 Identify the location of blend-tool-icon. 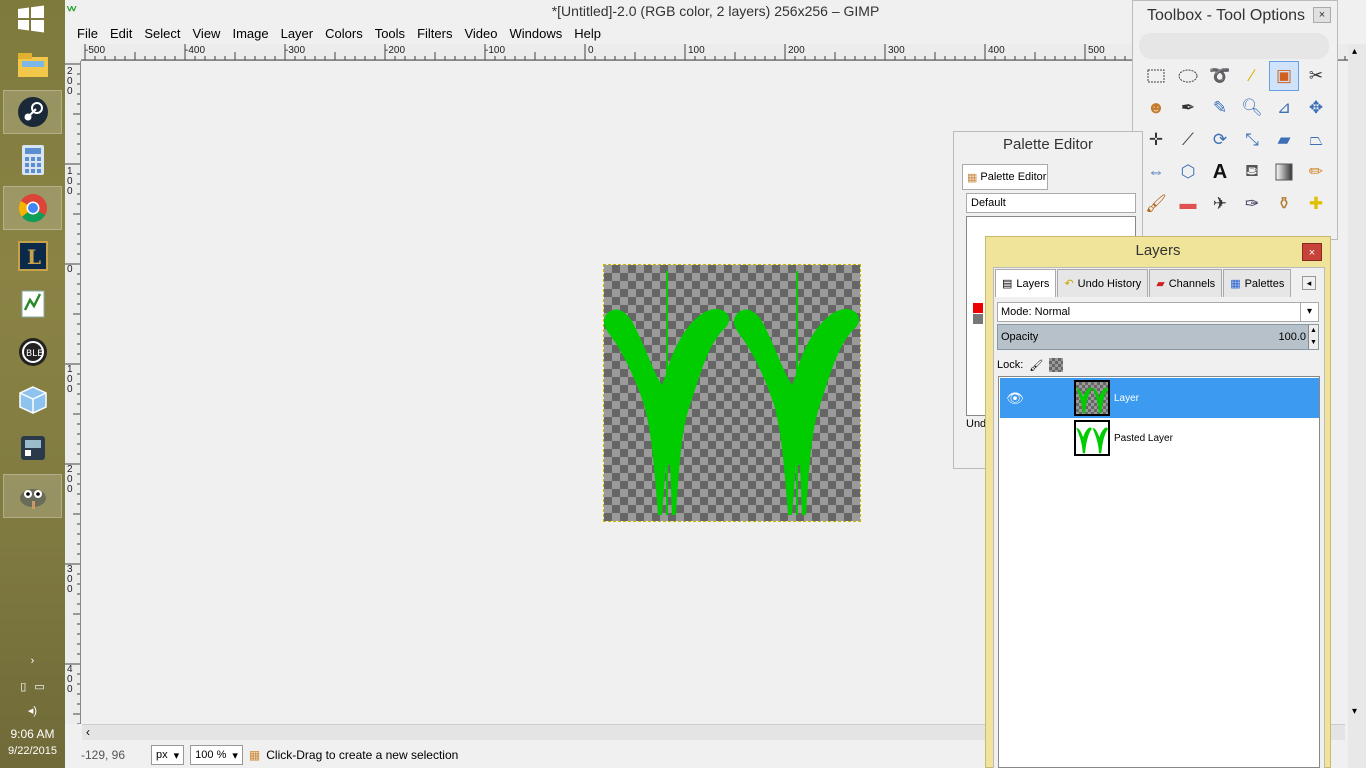
(1284, 172).